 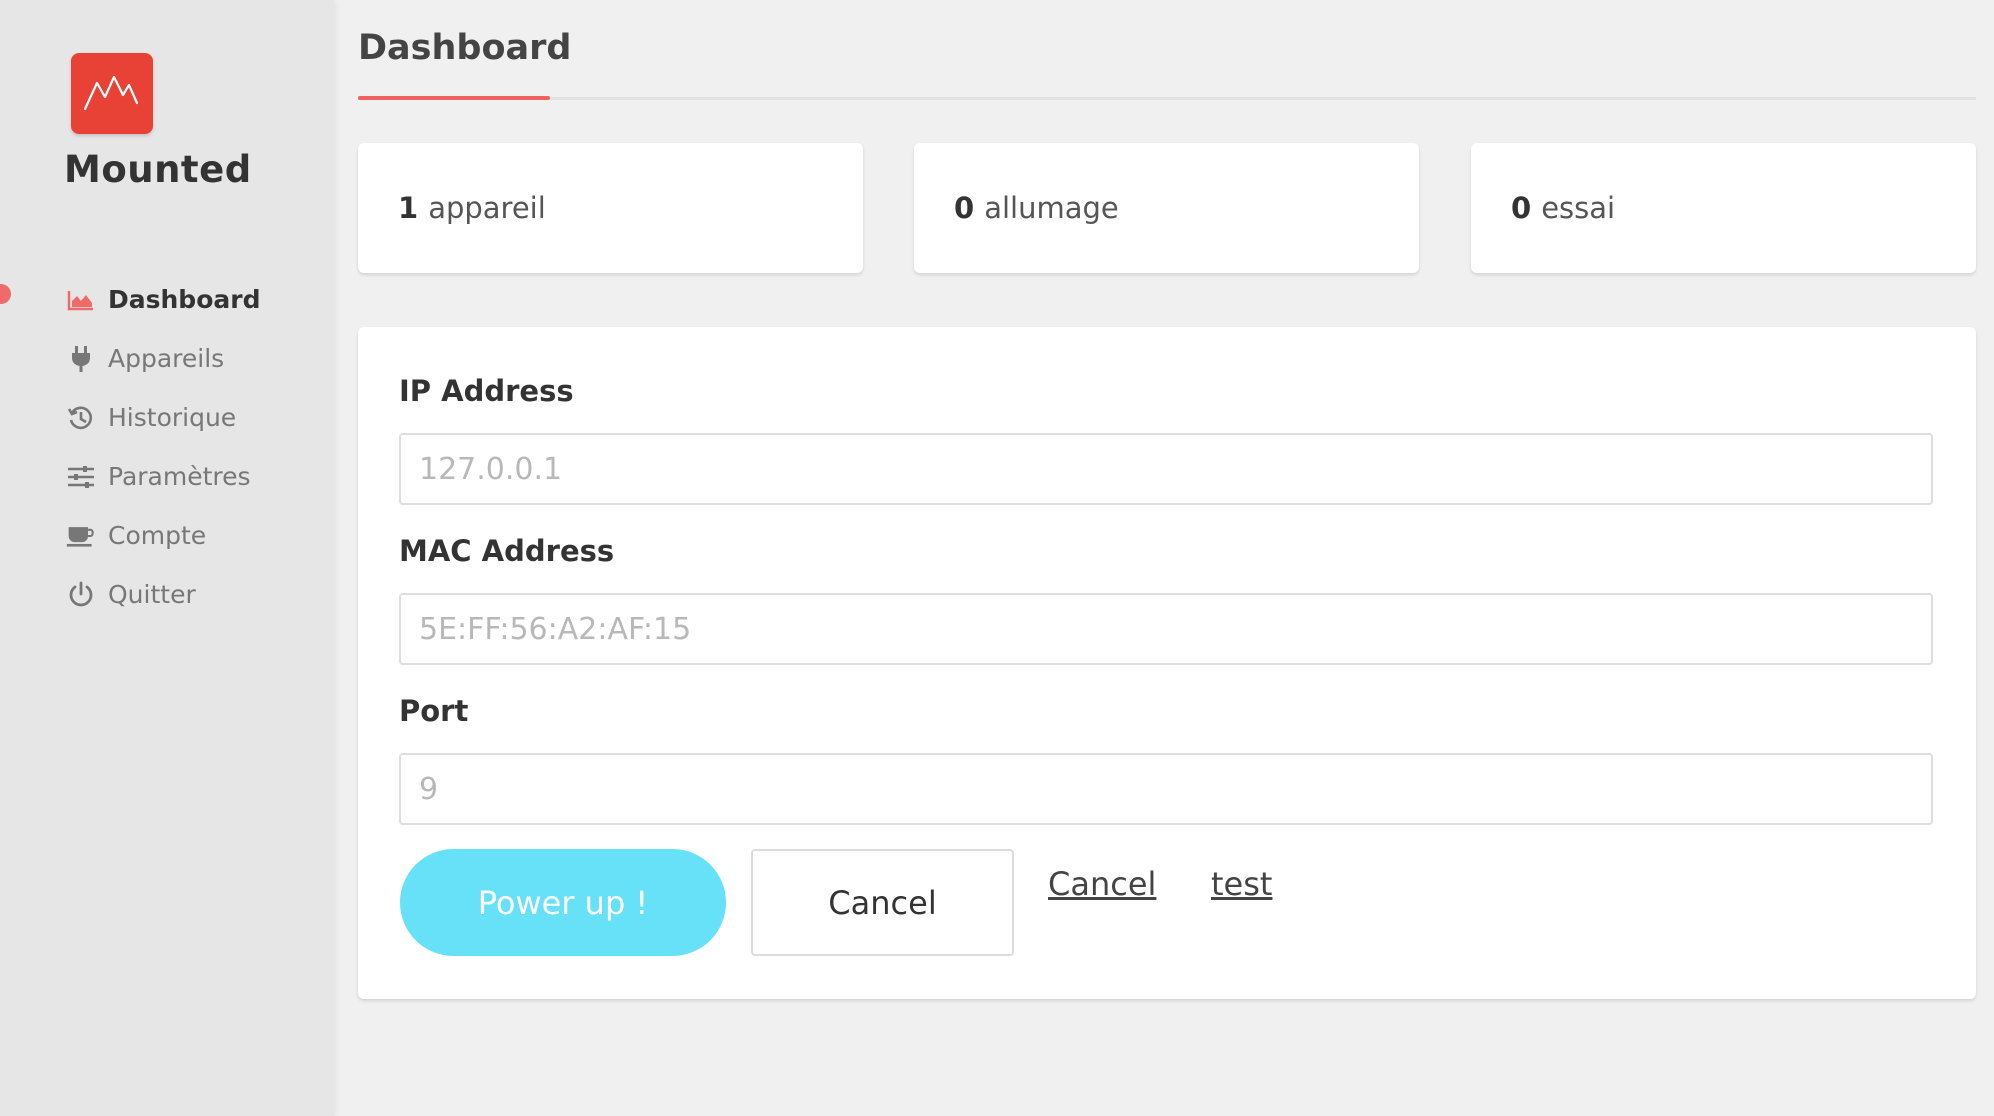 I want to click on cancel-button: Cancel, so click(x=882, y=902).